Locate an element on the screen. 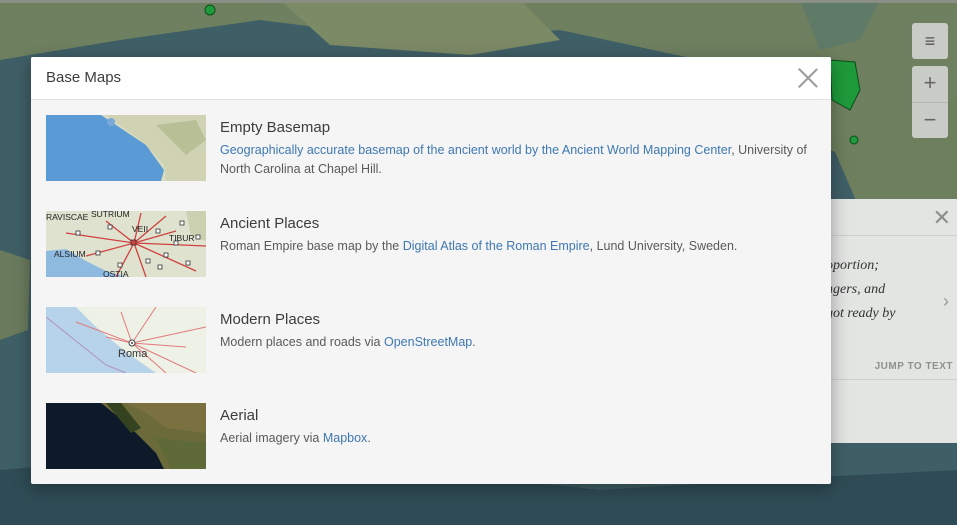  basemap-name: Empty Basemap is located at coordinates (275, 127).